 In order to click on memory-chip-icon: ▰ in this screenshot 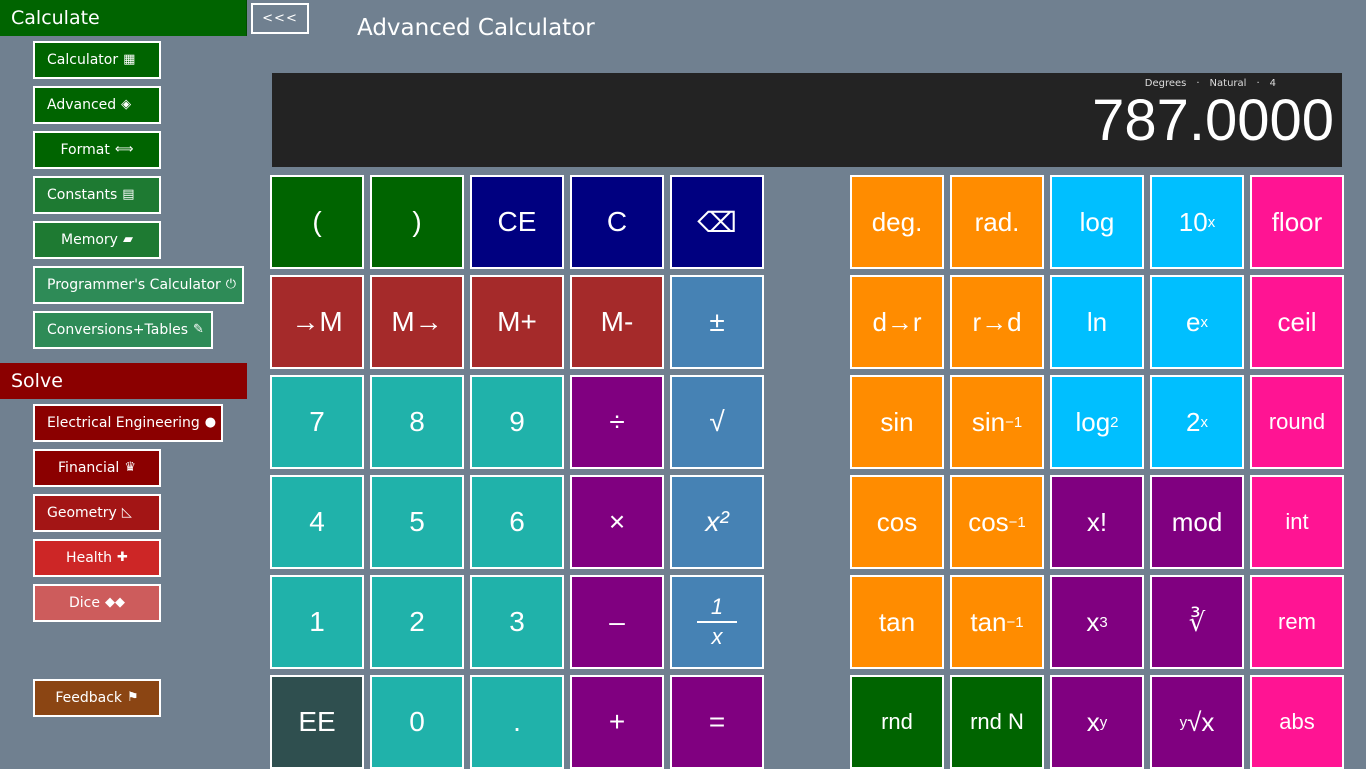, I will do `click(127, 239)`.